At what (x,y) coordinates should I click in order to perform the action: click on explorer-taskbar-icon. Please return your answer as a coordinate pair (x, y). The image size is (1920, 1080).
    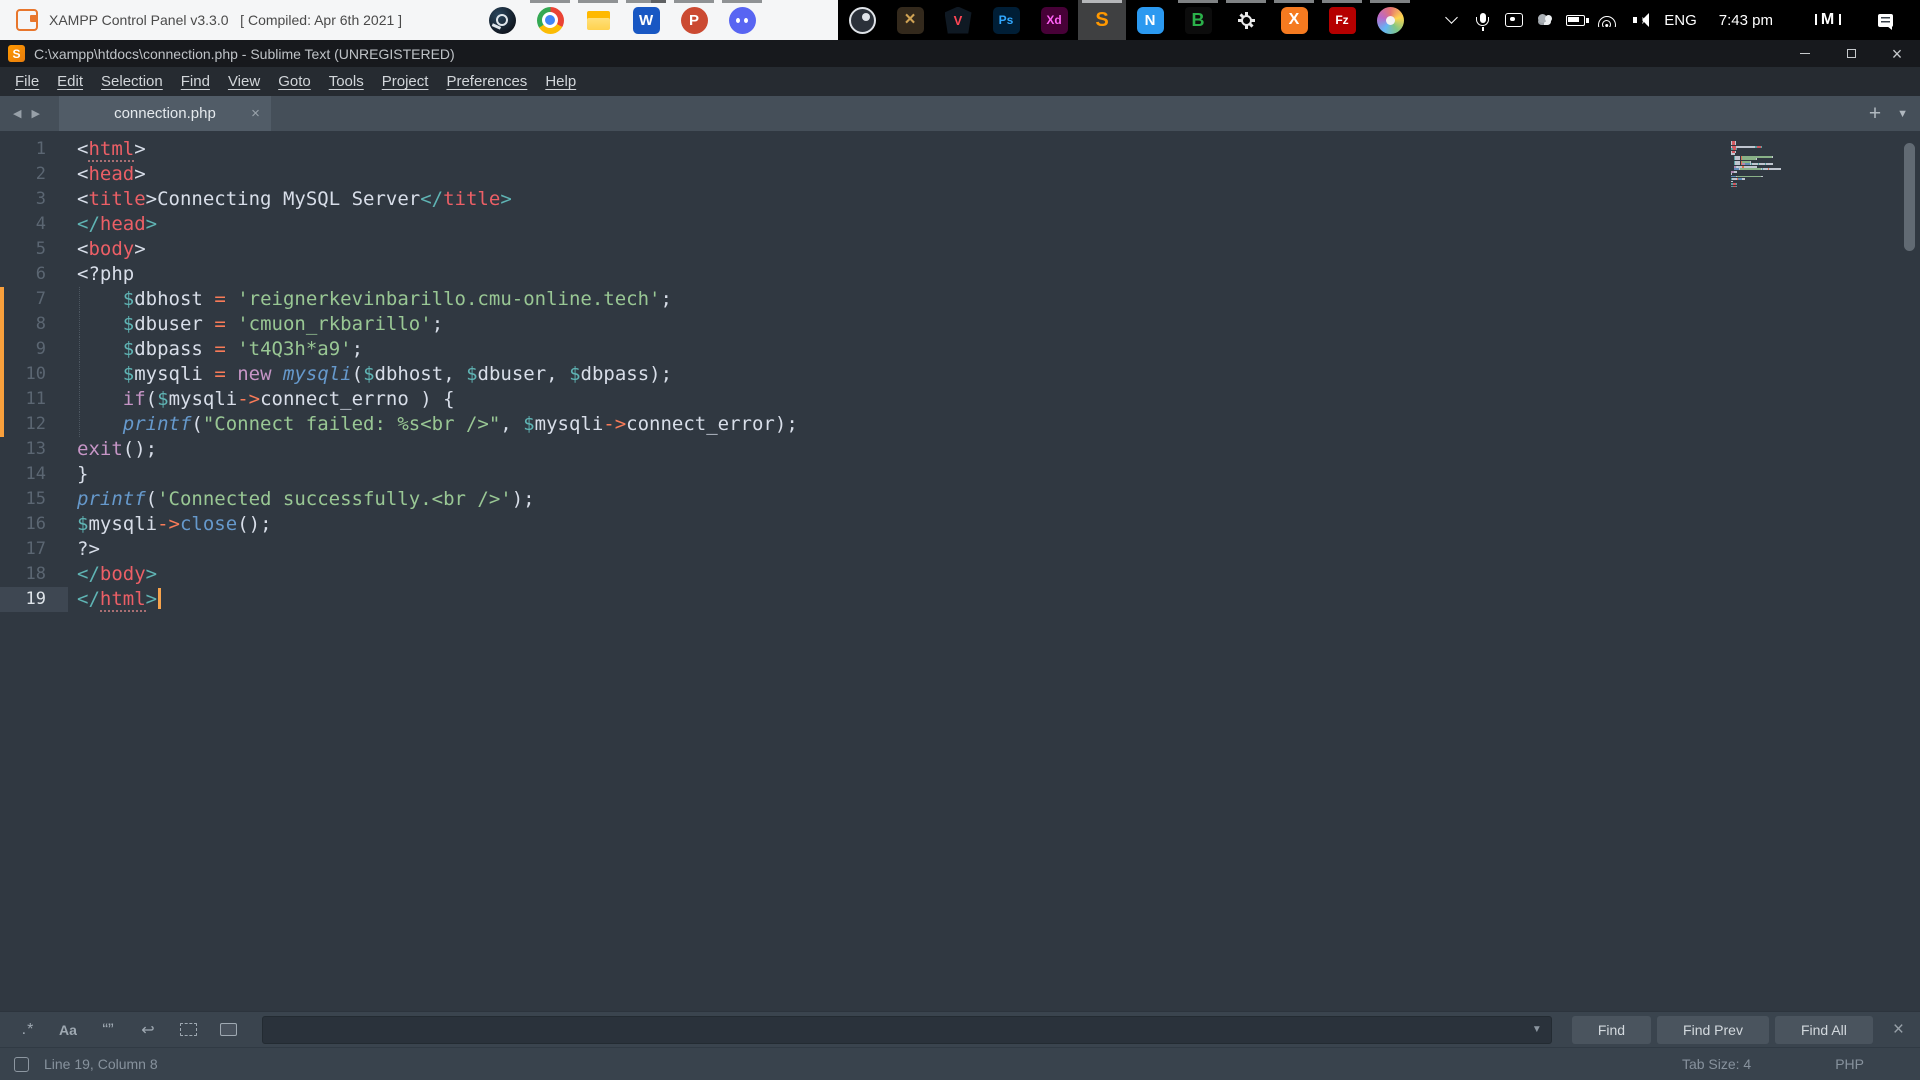
    Looking at the image, I should click on (598, 20).